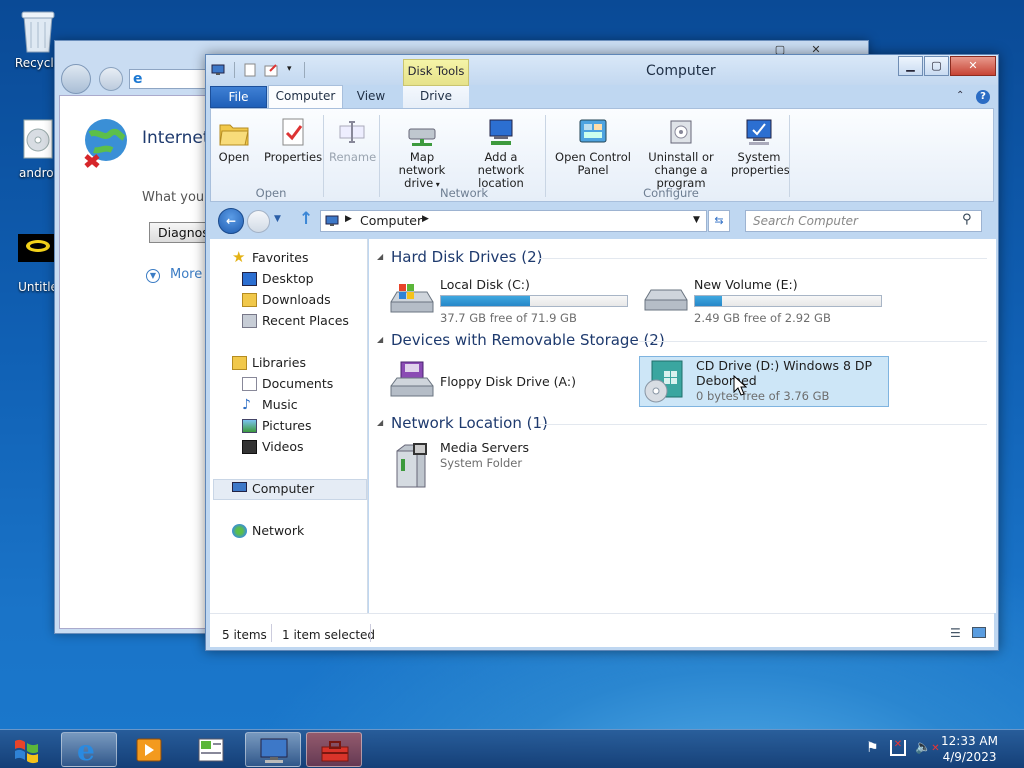 The height and width of the screenshot is (768, 1024). I want to click on cd-drive-icon, so click(663, 381).